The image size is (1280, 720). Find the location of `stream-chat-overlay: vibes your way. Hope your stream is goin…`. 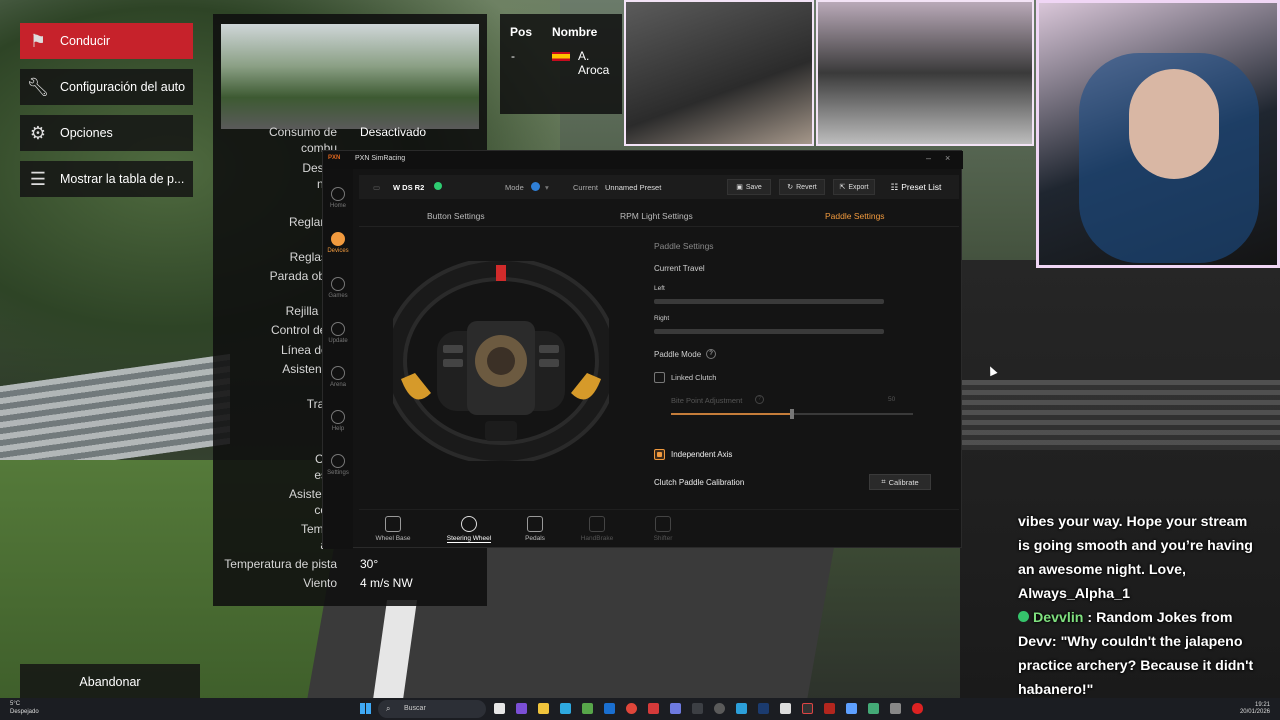

stream-chat-overlay: vibes your way. Hope your stream is goin… is located at coordinates (1149, 606).